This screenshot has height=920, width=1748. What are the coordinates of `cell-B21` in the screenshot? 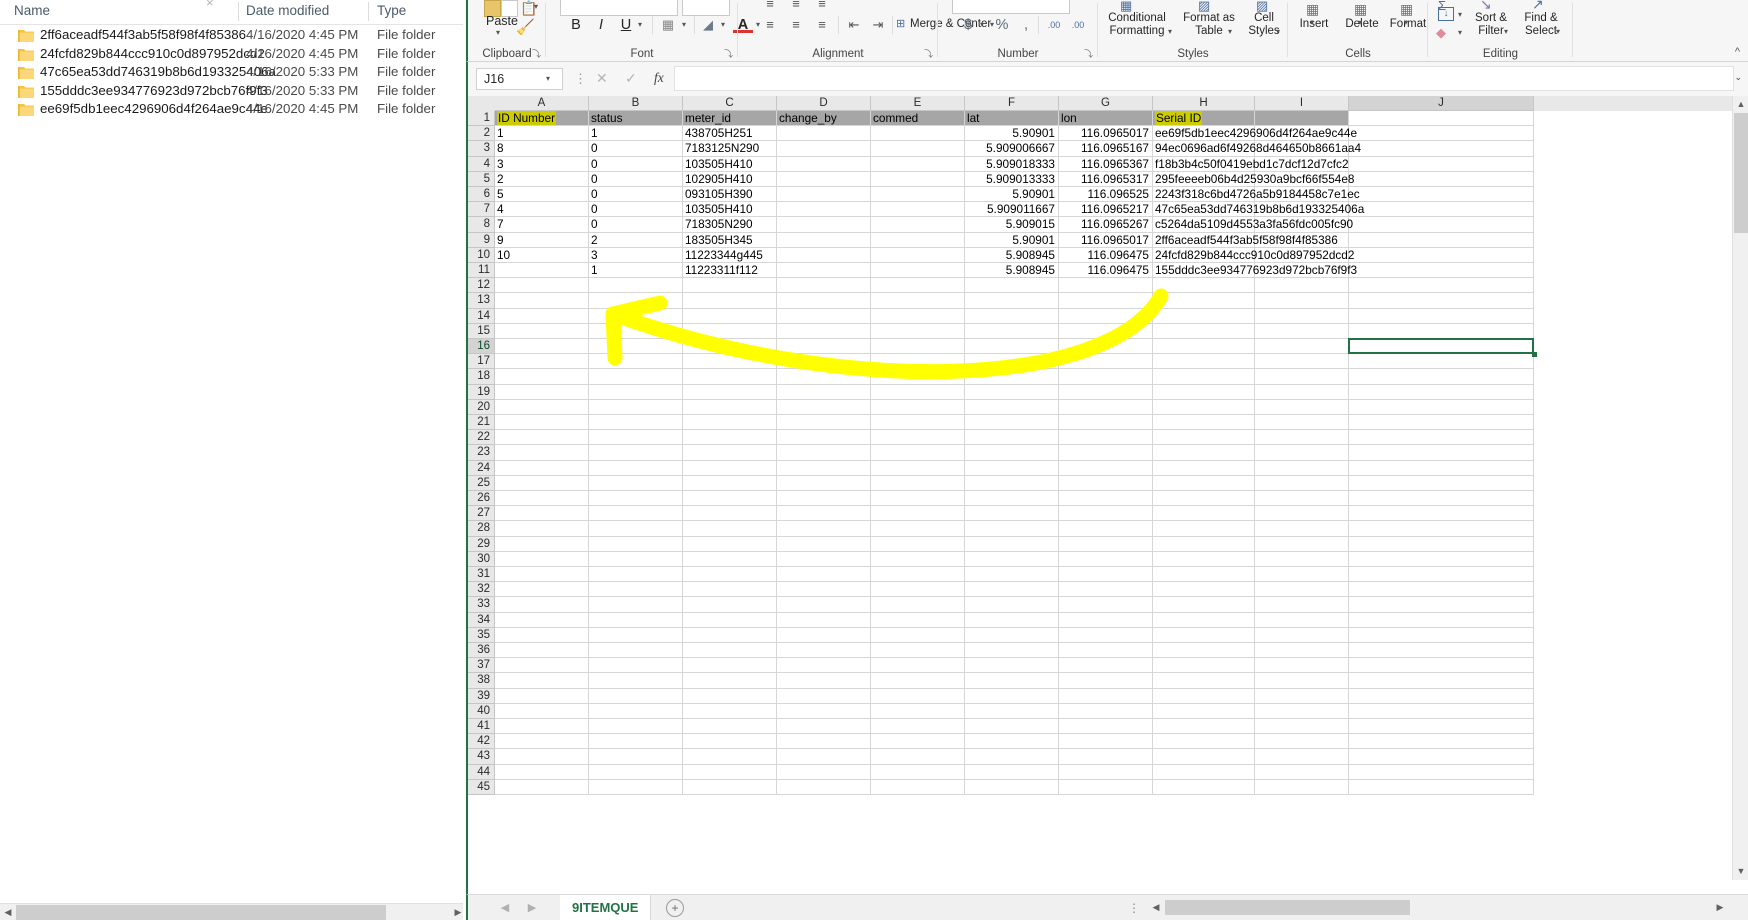 It's located at (636, 423).